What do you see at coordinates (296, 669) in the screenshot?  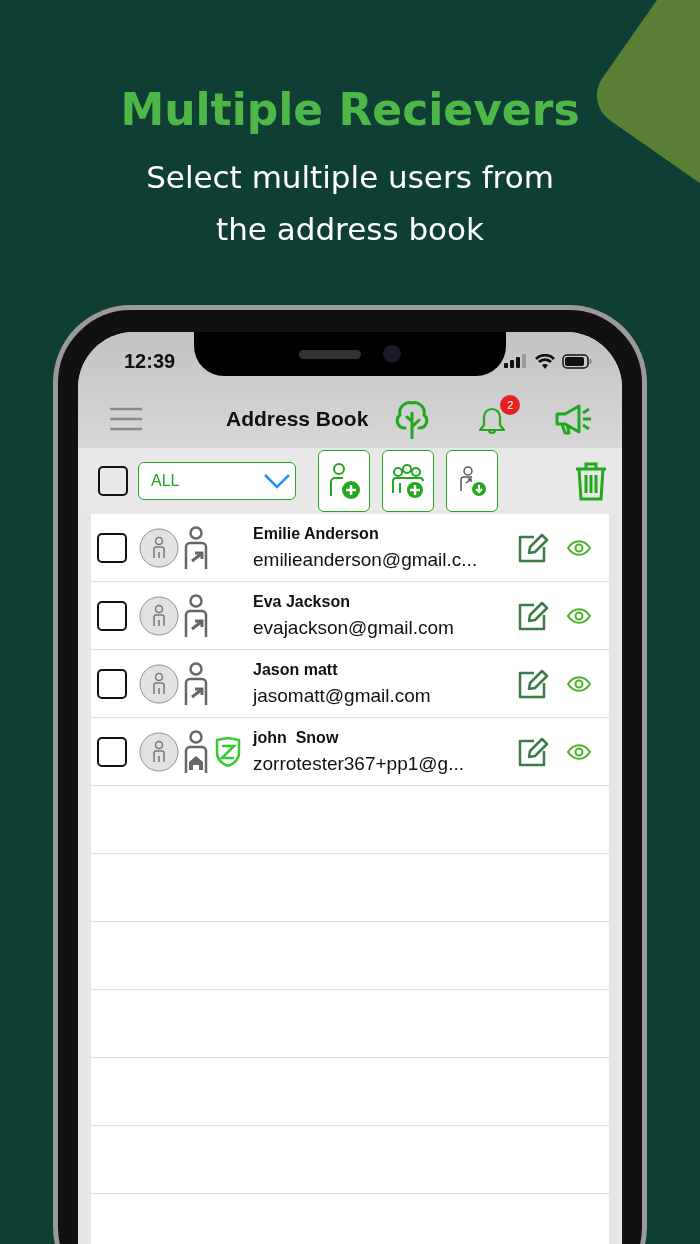 I see `contact-name: Jason matt` at bounding box center [296, 669].